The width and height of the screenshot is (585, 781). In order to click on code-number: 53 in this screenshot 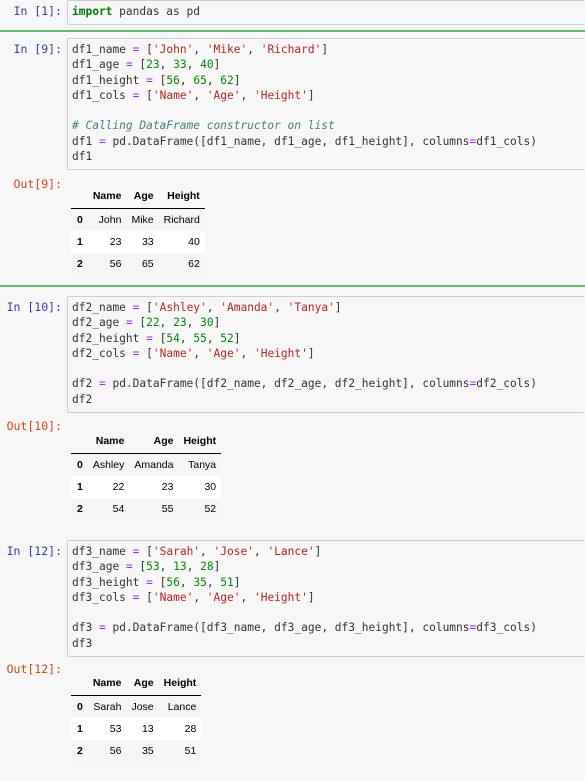, I will do `click(153, 567)`.